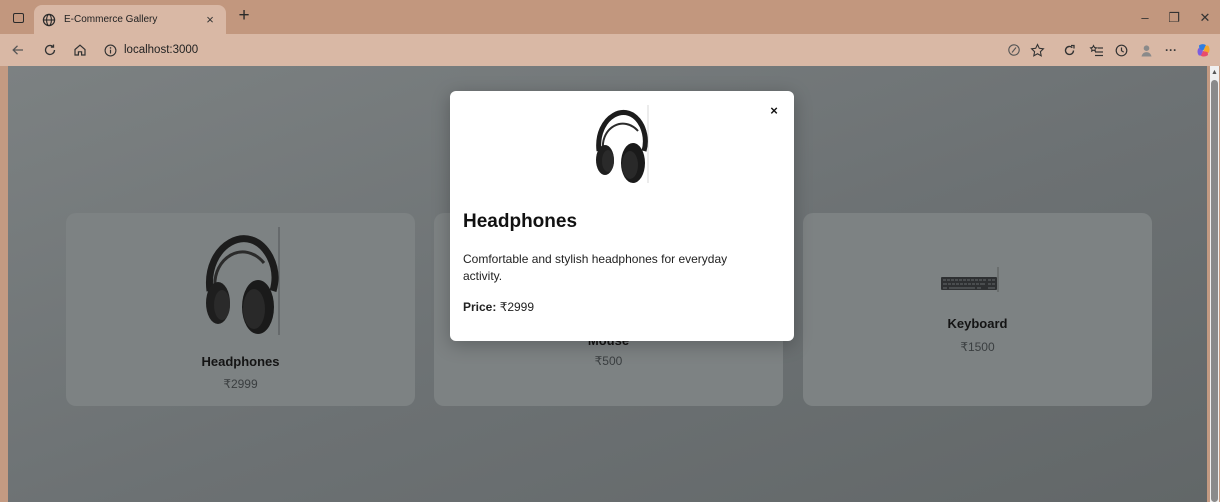  Describe the element at coordinates (517, 307) in the screenshot. I see `modal-price-value: ₹2999` at that location.